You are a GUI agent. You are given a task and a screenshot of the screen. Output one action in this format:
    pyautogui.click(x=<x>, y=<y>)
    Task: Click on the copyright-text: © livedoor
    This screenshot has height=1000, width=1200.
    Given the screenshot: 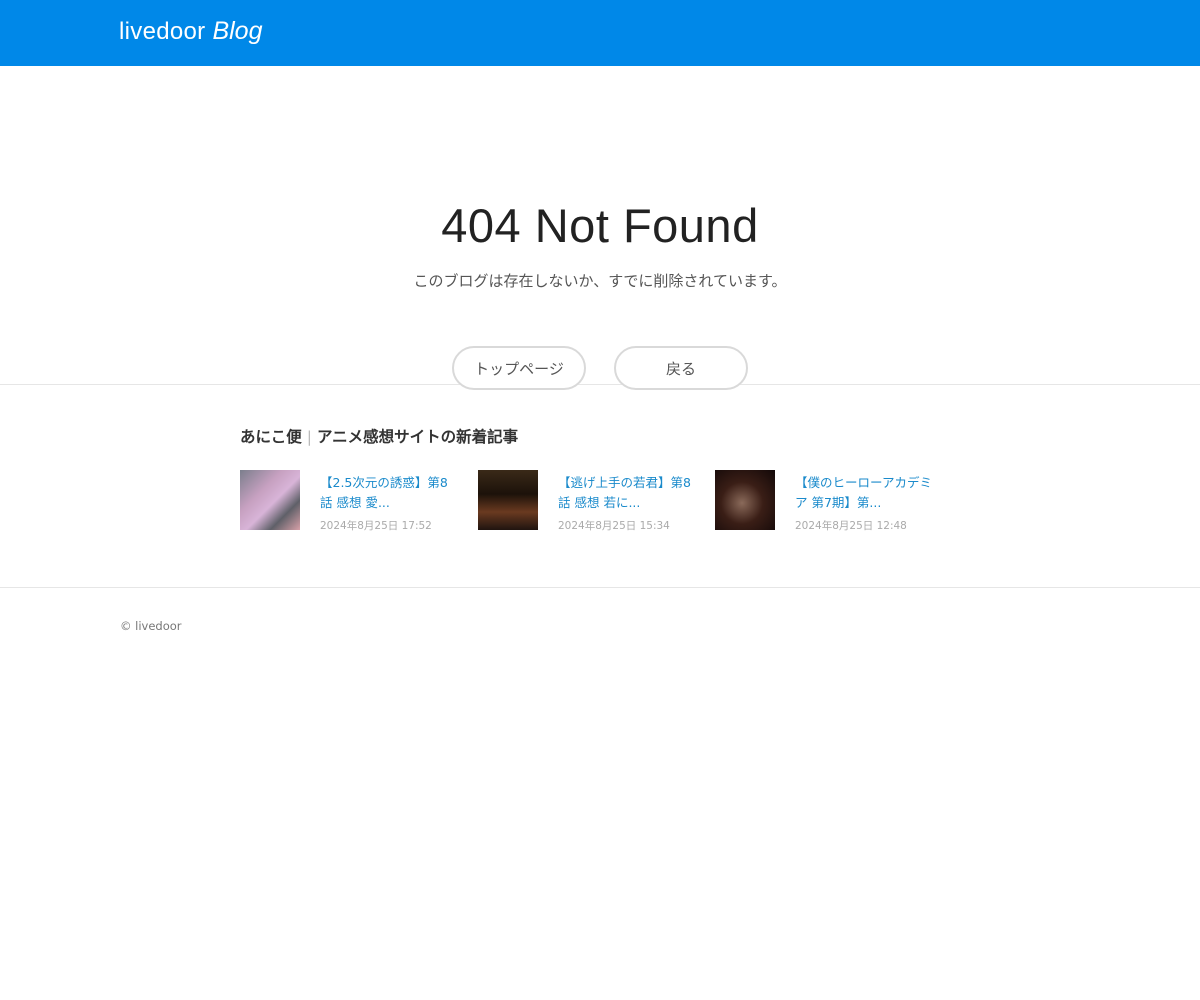 What is the action you would take?
    pyautogui.click(x=151, y=626)
    